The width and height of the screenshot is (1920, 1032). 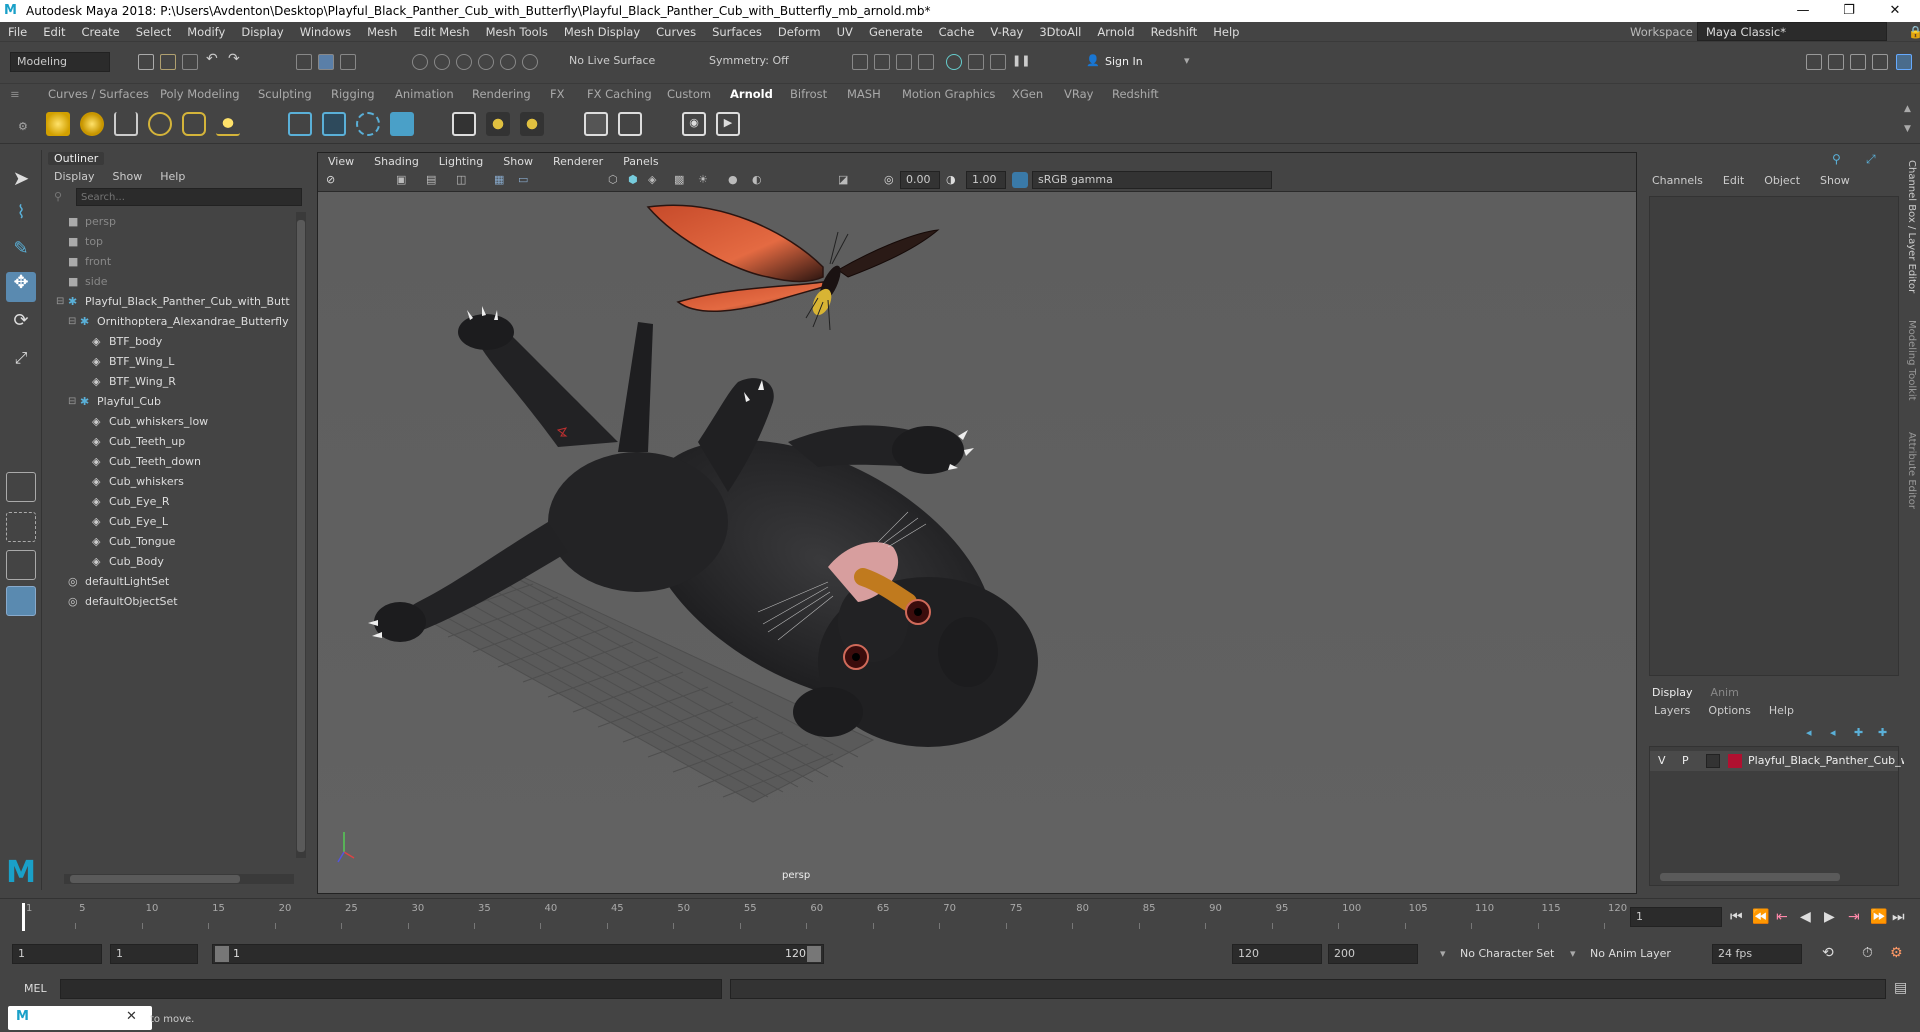 What do you see at coordinates (1829, 917) in the screenshot?
I see `play-forwards-icon: ▶` at bounding box center [1829, 917].